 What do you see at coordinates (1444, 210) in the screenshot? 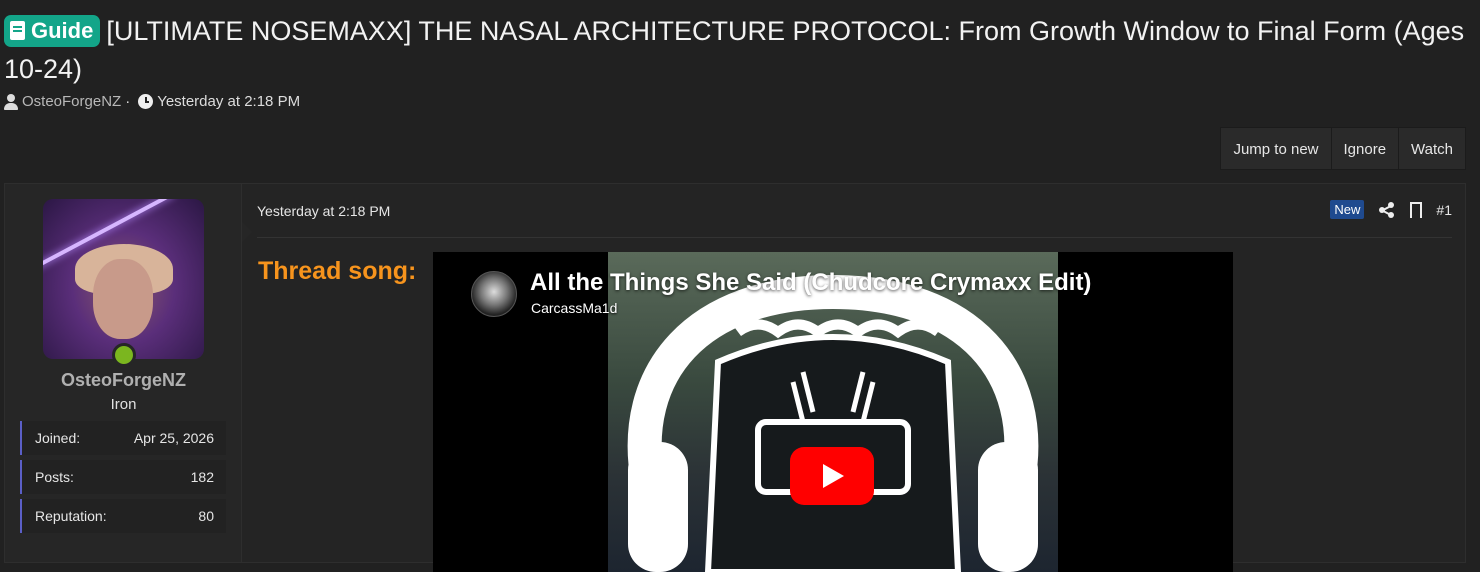
I see `post-number-link: #1` at bounding box center [1444, 210].